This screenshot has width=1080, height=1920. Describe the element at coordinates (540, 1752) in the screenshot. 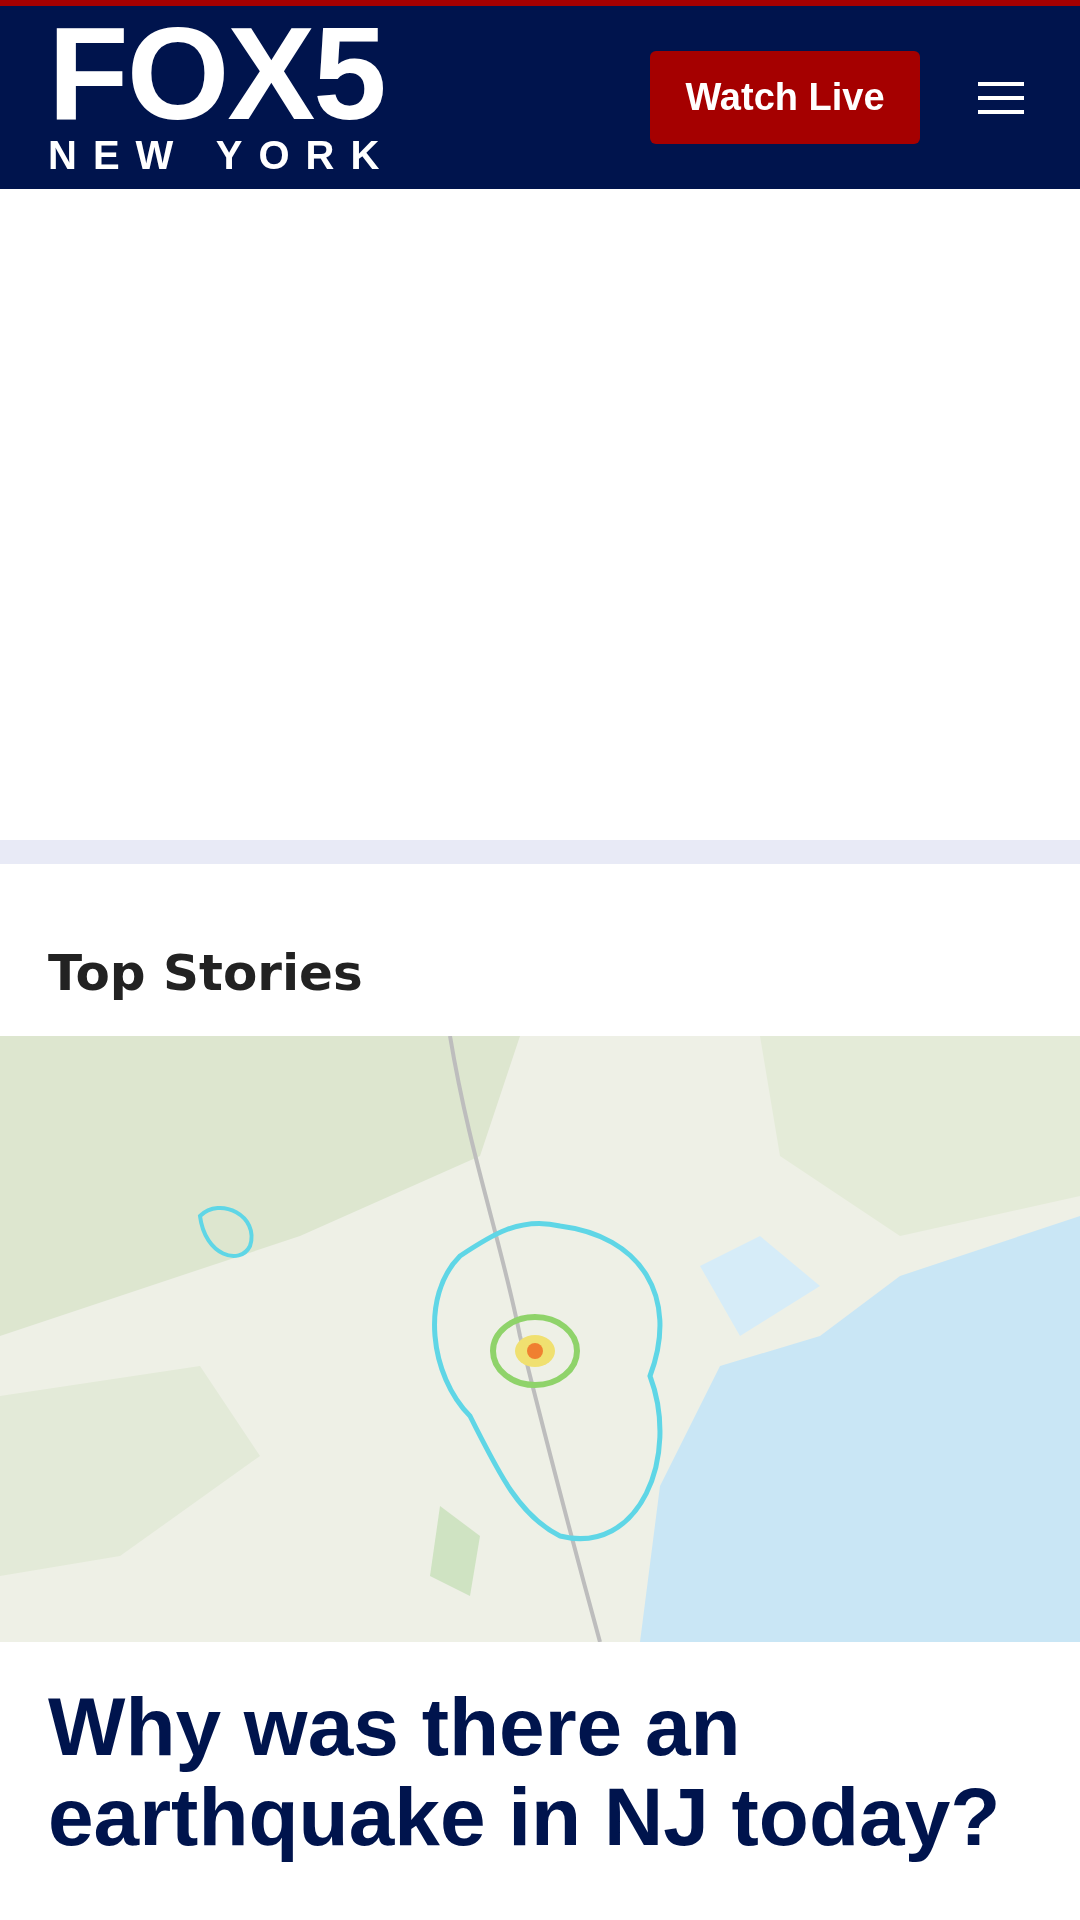

I see `headline: Why was there an earthquake in NJ today?` at that location.